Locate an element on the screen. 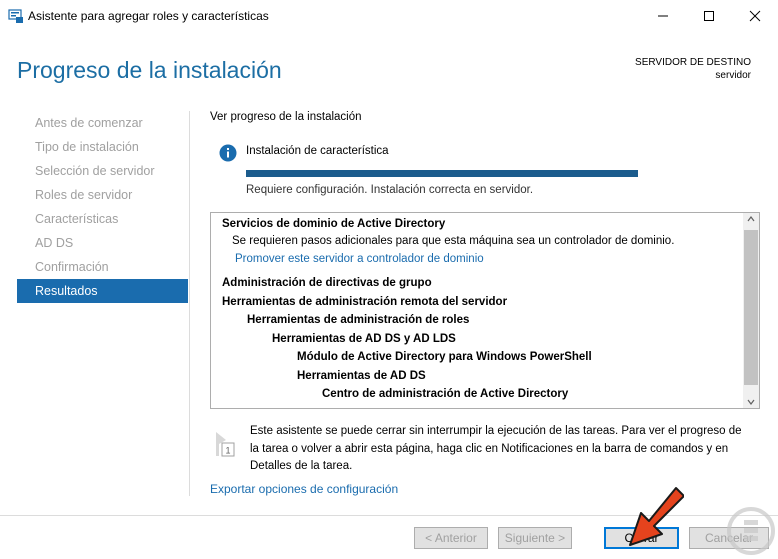 The image size is (778, 559). maximize-button is located at coordinates (709, 16).